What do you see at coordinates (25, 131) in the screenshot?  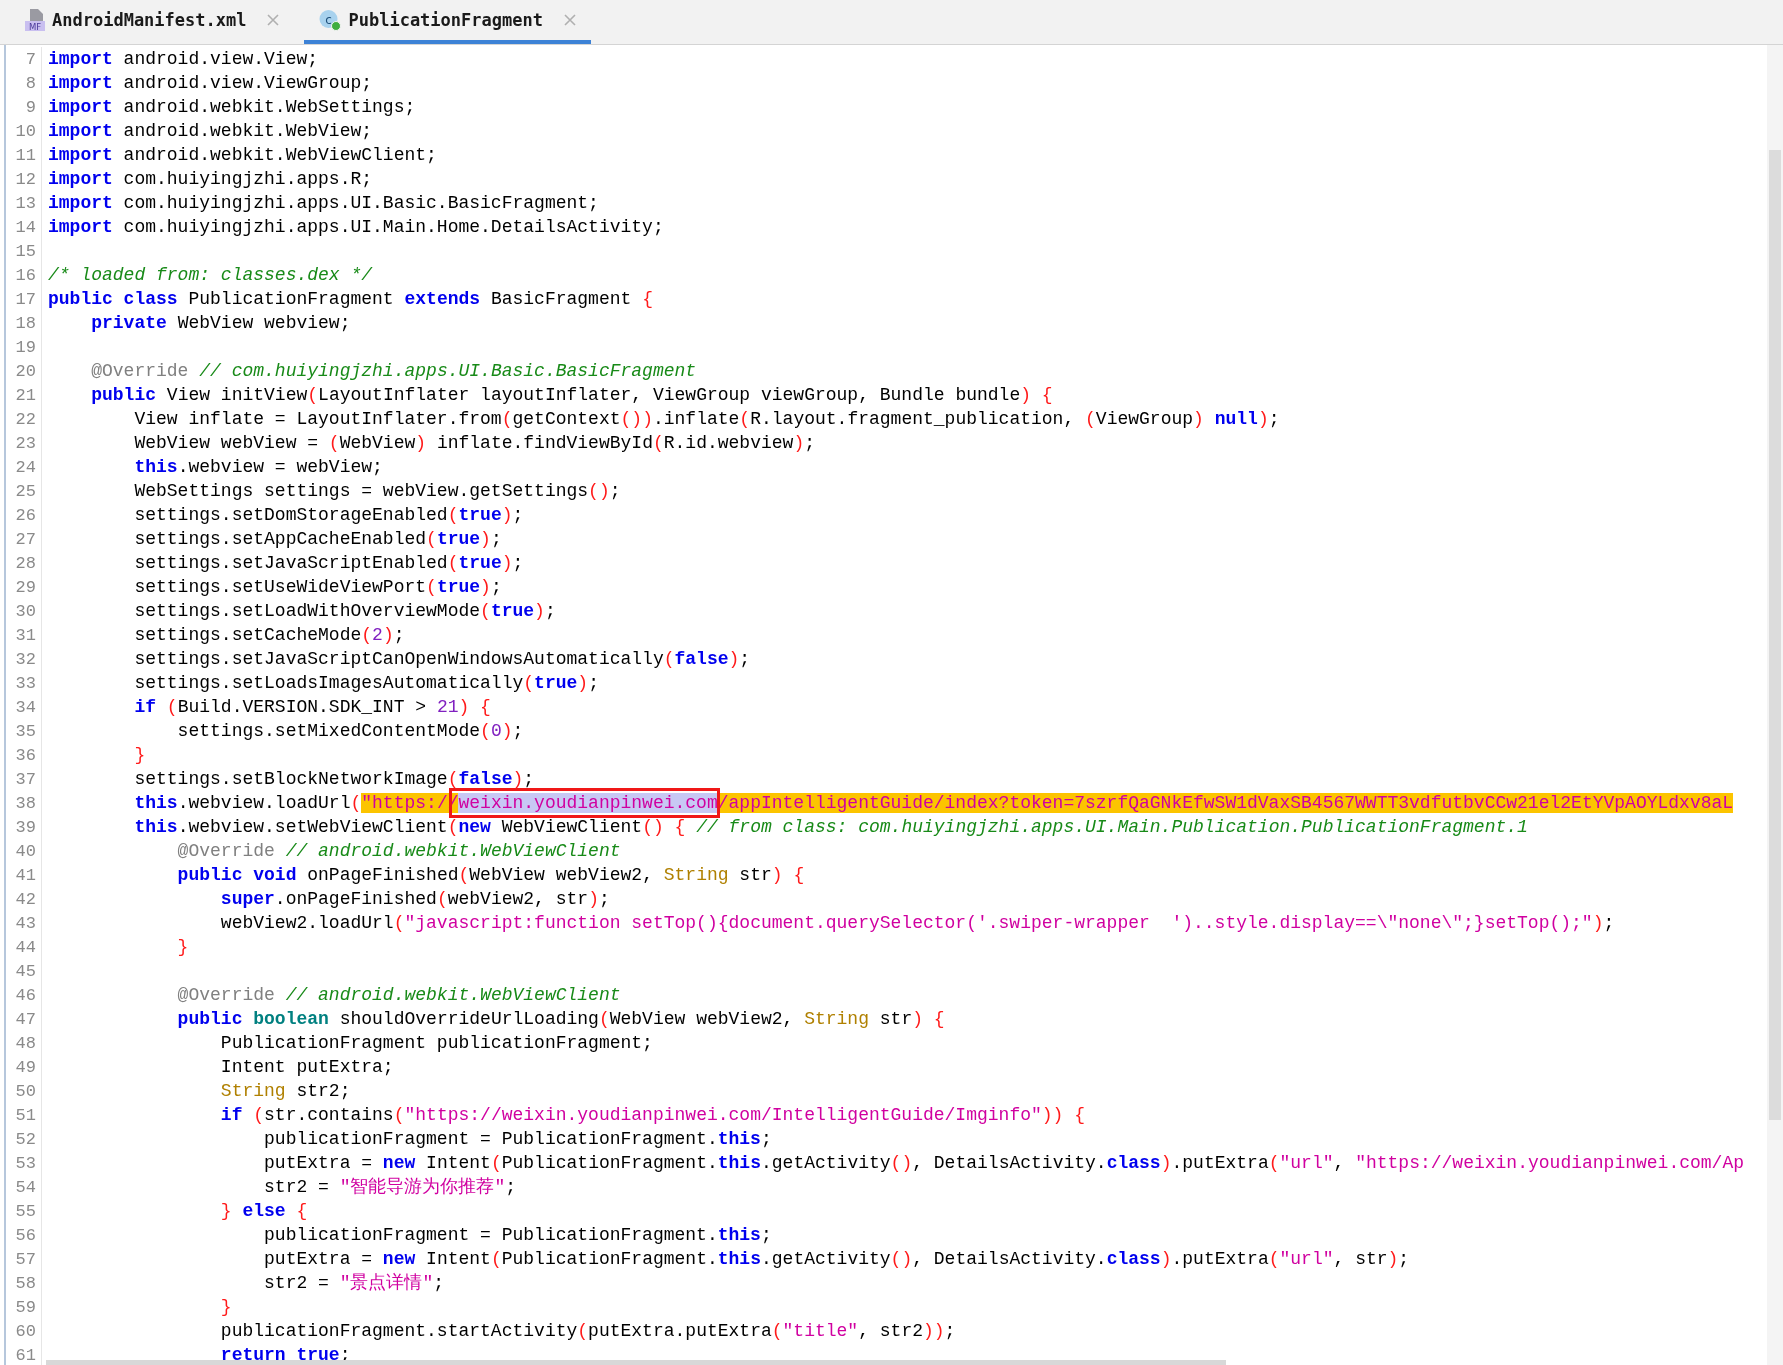 I see `line-number: 10` at bounding box center [25, 131].